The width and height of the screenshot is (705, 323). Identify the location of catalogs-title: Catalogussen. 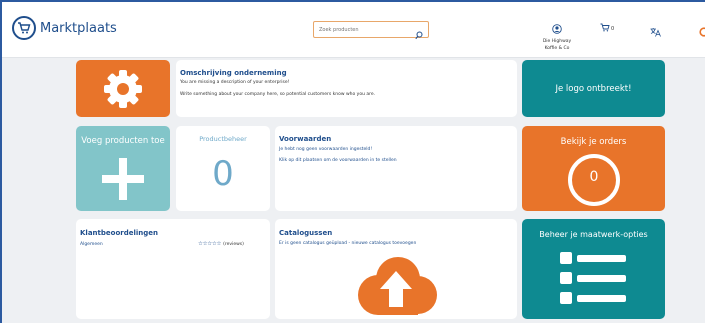
(306, 233).